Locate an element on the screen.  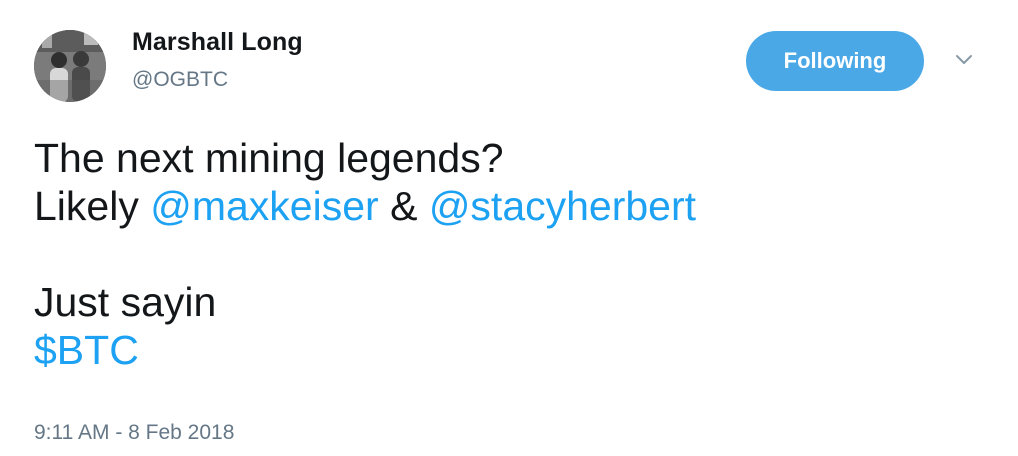
chevron-down-icon is located at coordinates (964, 60).